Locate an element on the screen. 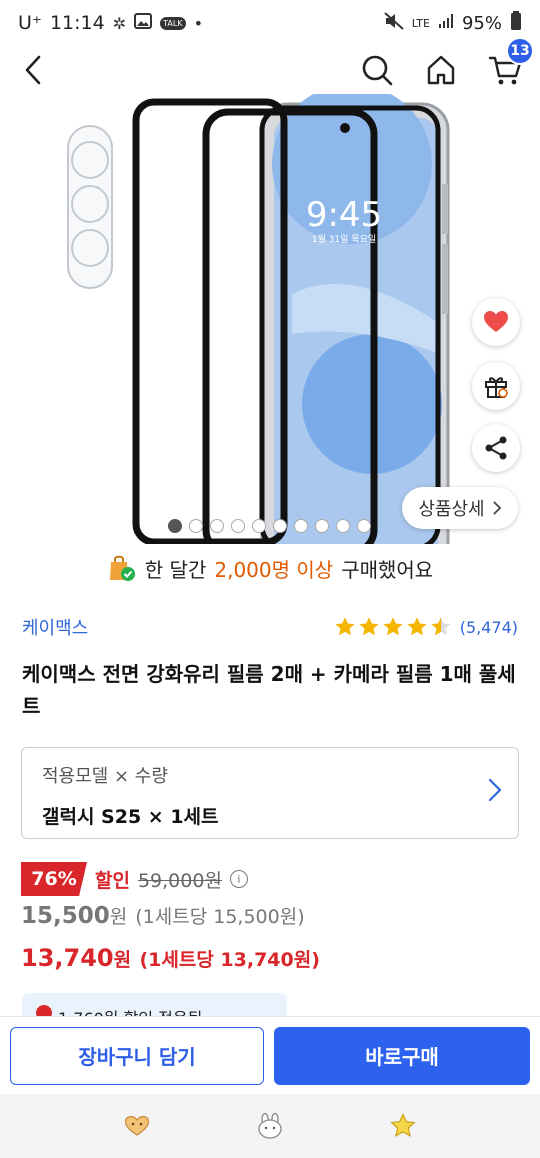  clock: 11:14 is located at coordinates (77, 23).